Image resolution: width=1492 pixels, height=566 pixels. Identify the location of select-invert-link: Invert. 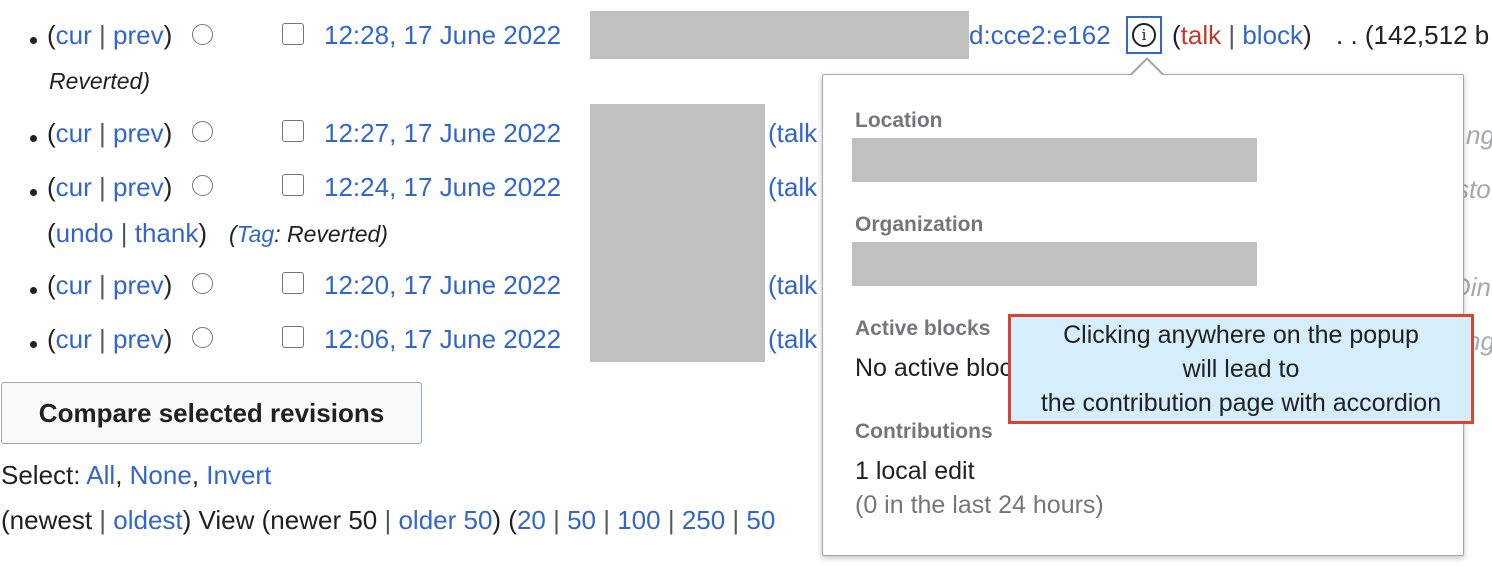
(238, 475).